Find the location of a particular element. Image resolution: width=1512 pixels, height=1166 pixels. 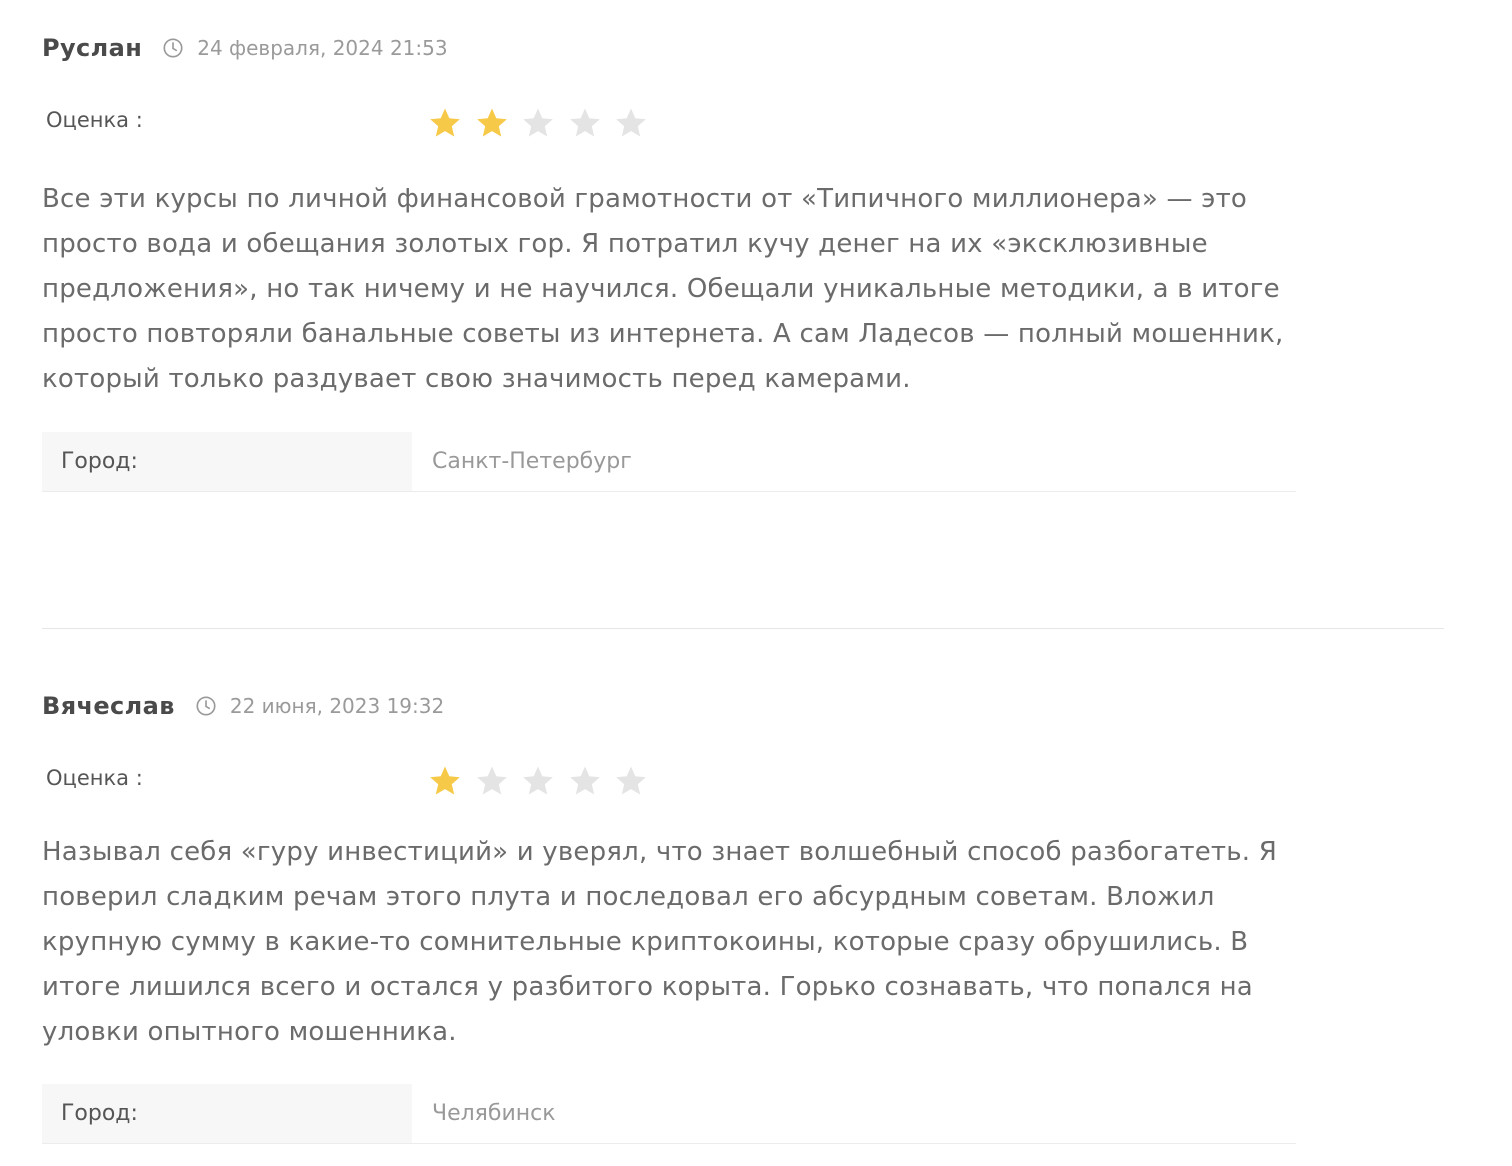

city-row: Город: Санкт-Петербург is located at coordinates (669, 462).